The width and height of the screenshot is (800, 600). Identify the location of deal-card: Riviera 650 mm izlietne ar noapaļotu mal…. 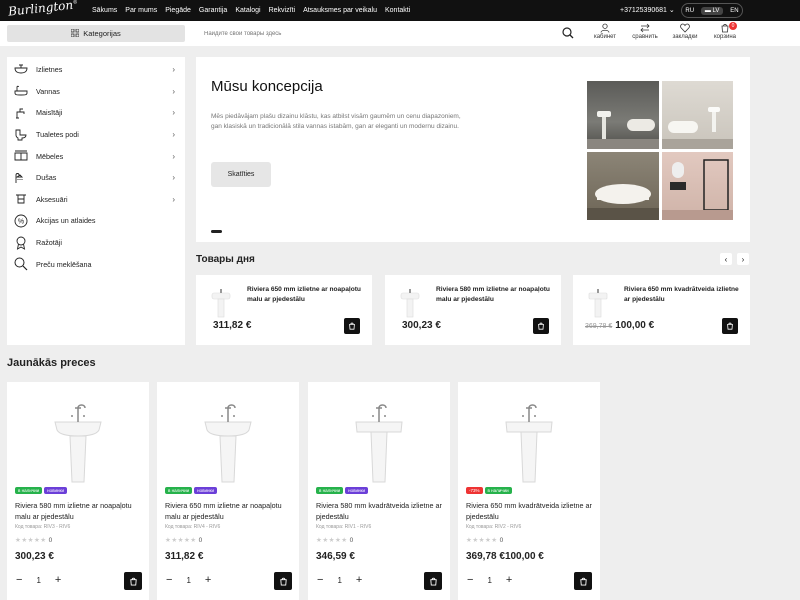
(284, 310).